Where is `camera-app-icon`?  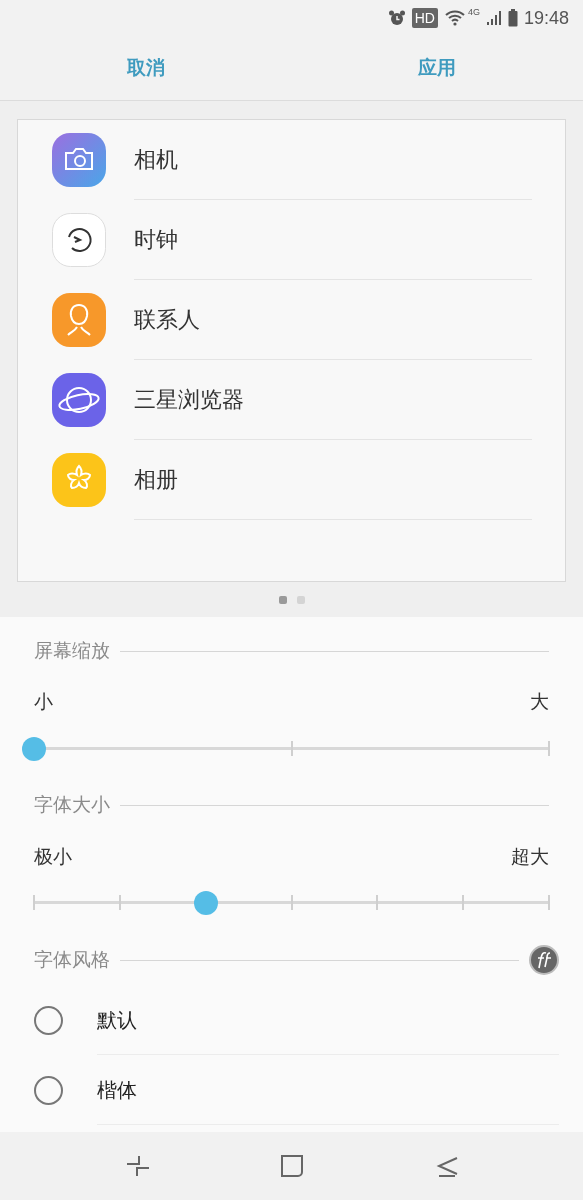 camera-app-icon is located at coordinates (79, 160).